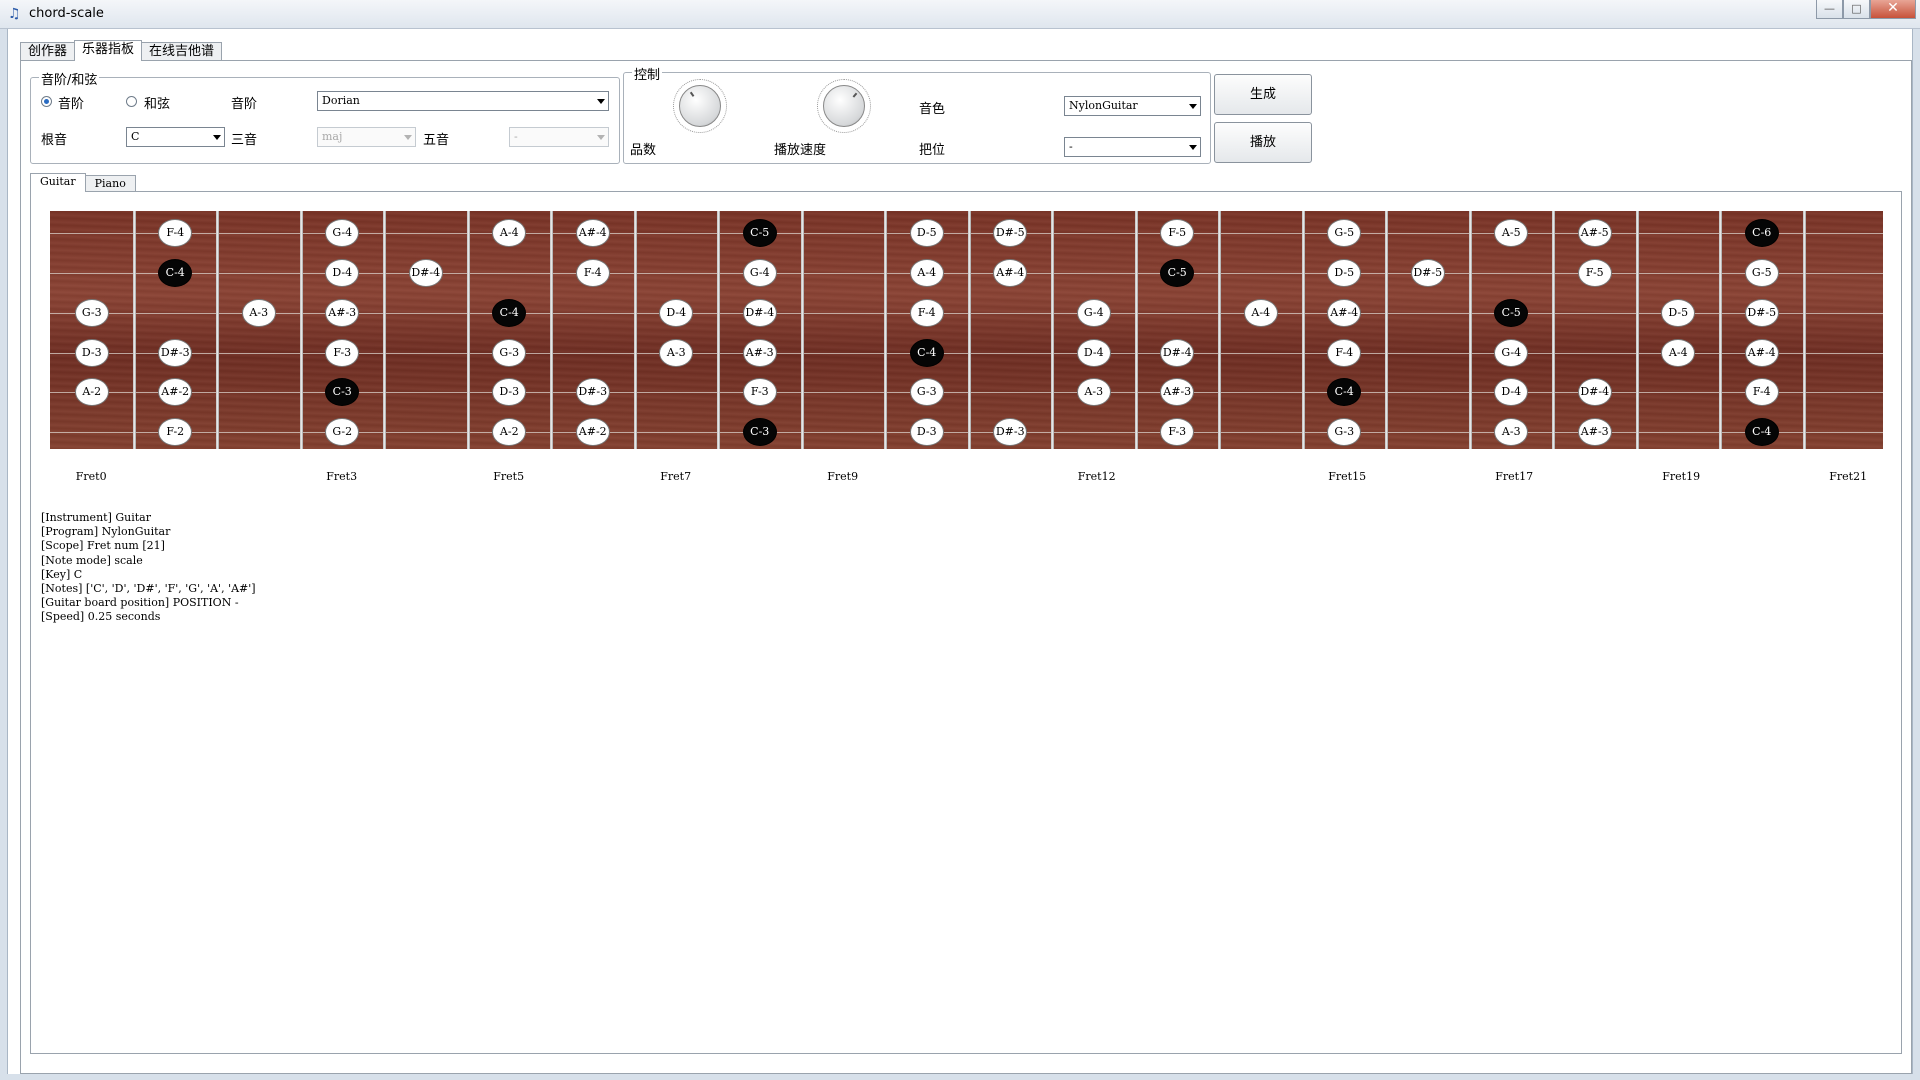 The height and width of the screenshot is (1080, 1920). Describe the element at coordinates (844, 106) in the screenshot. I see `speed-knob` at that location.